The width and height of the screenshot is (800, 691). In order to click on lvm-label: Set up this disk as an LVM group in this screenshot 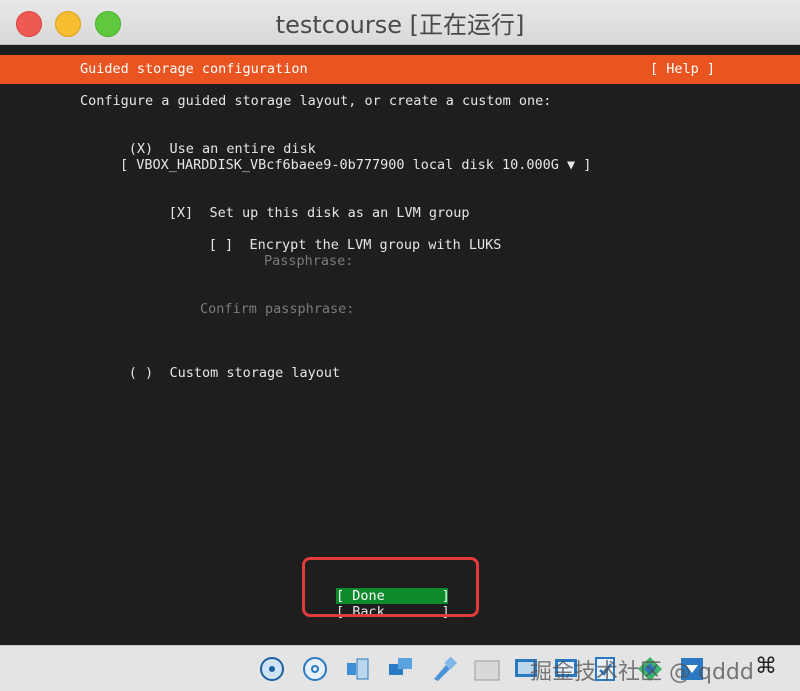, I will do `click(339, 213)`.